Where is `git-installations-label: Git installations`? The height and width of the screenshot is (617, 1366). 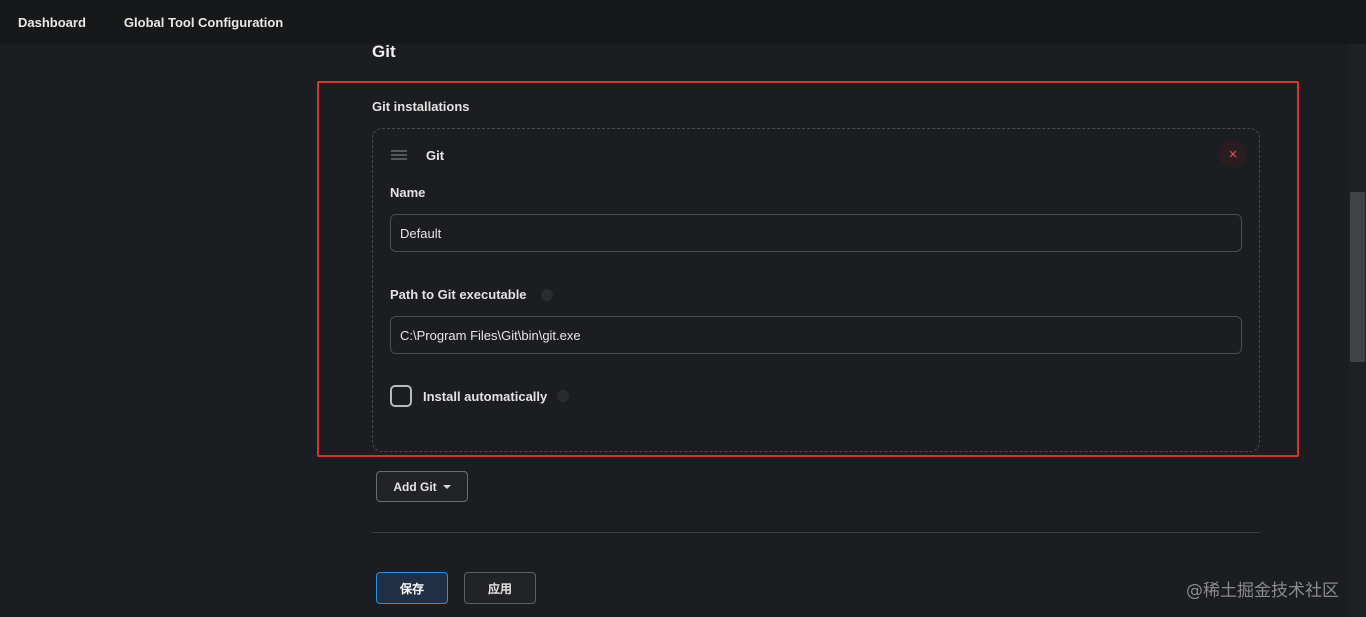 git-installations-label: Git installations is located at coordinates (421, 106).